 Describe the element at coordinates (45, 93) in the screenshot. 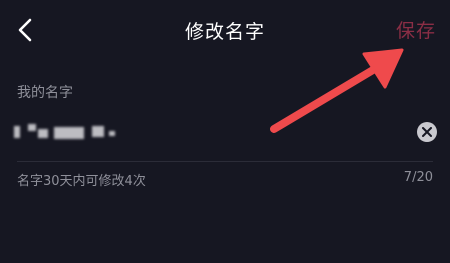

I see `name-section-label: 我的名字` at that location.